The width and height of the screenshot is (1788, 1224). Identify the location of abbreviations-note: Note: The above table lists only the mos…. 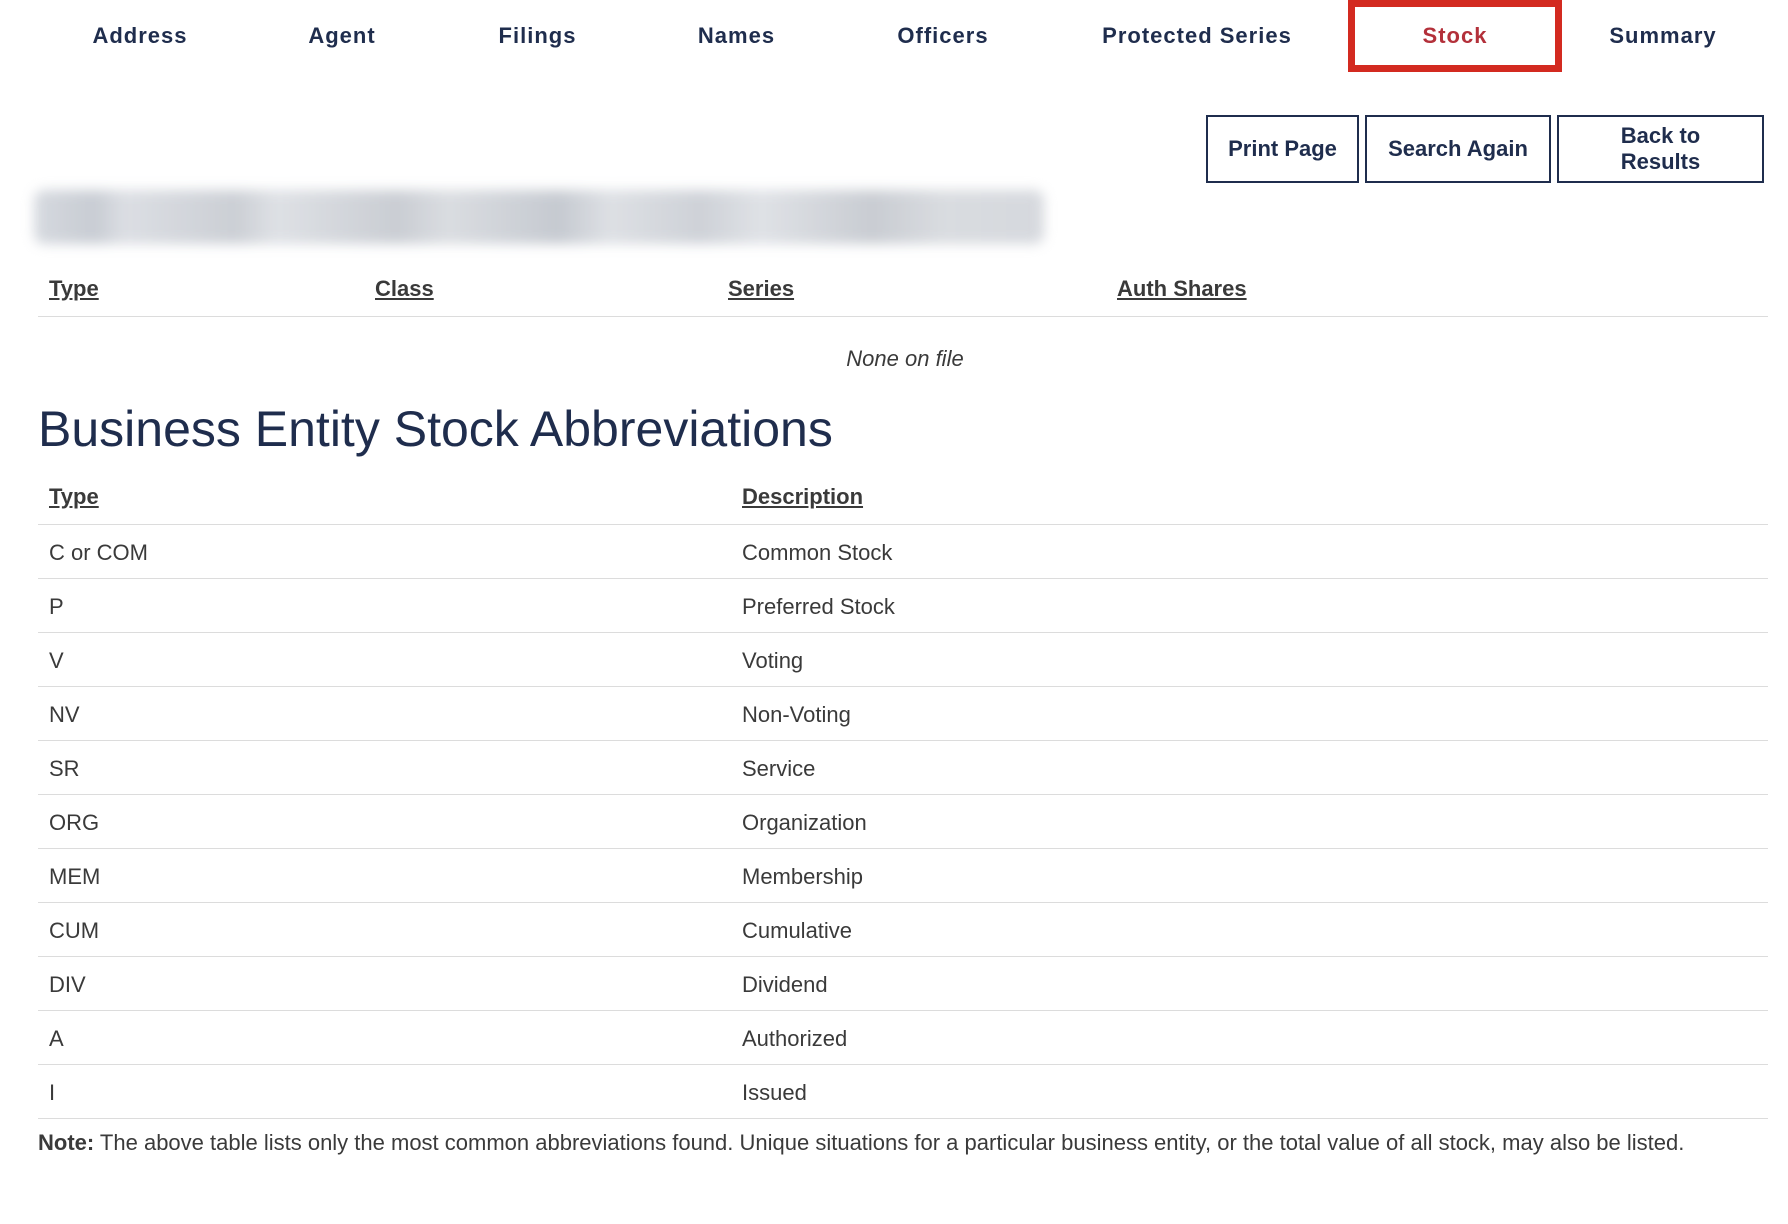
(861, 1143).